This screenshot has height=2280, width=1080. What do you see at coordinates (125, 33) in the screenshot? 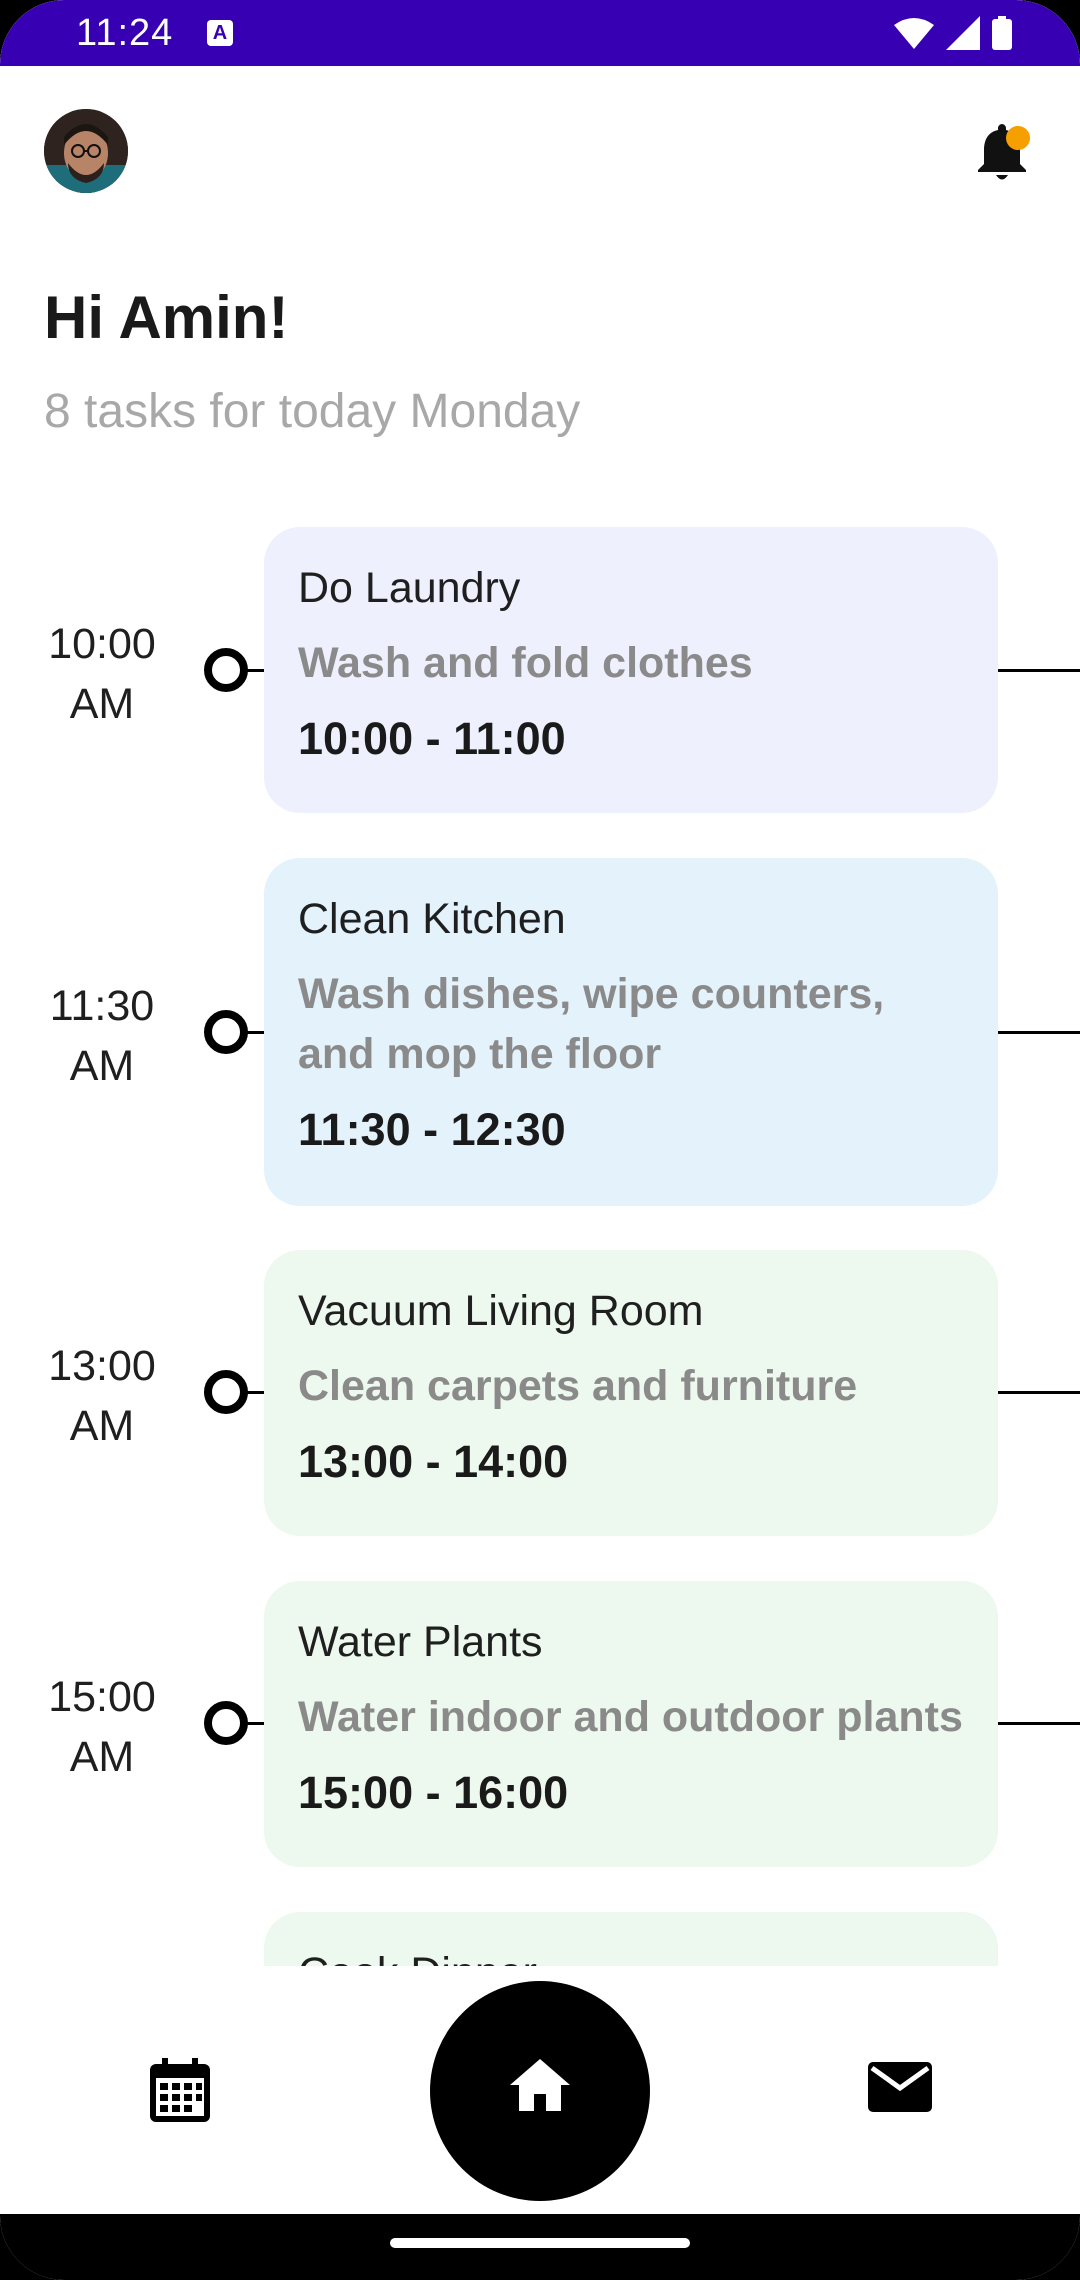
I see `status-time: 11:24` at bounding box center [125, 33].